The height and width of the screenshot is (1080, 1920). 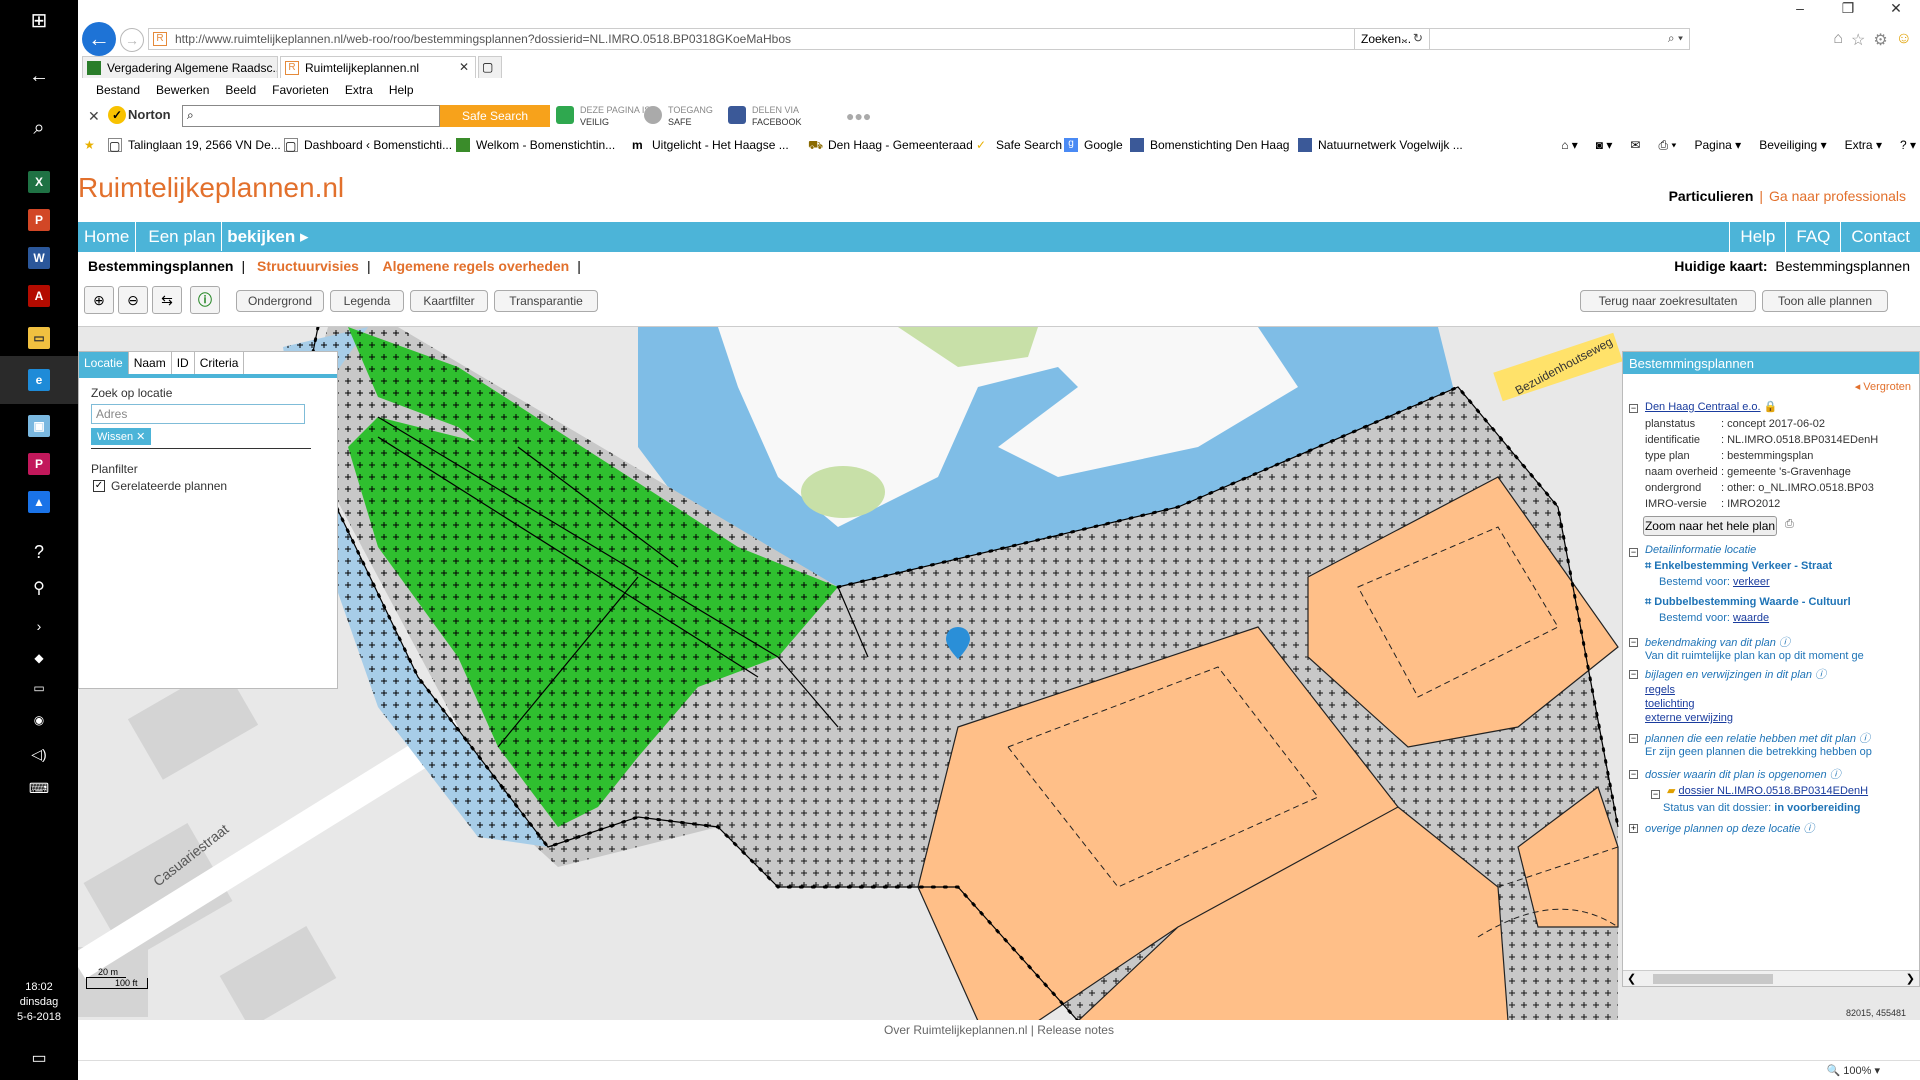 I want to click on drive-icon: ▲, so click(x=39, y=502).